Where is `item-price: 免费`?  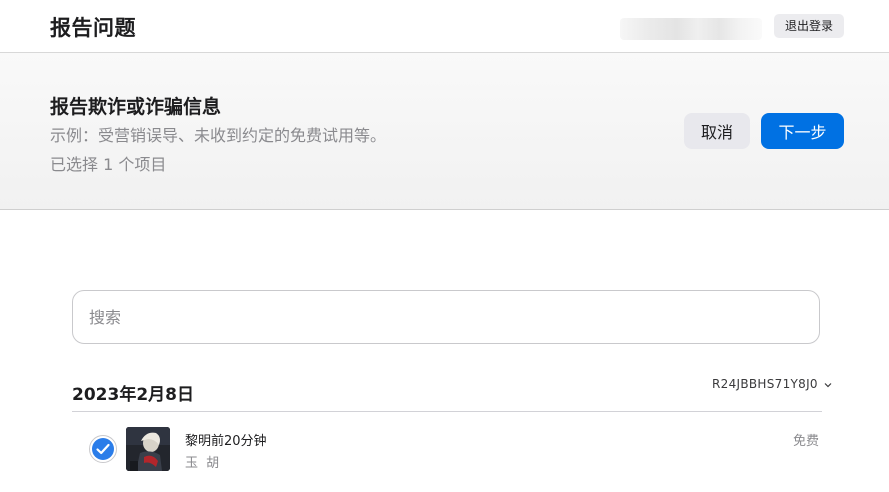
item-price: 免费 is located at coordinates (806, 441).